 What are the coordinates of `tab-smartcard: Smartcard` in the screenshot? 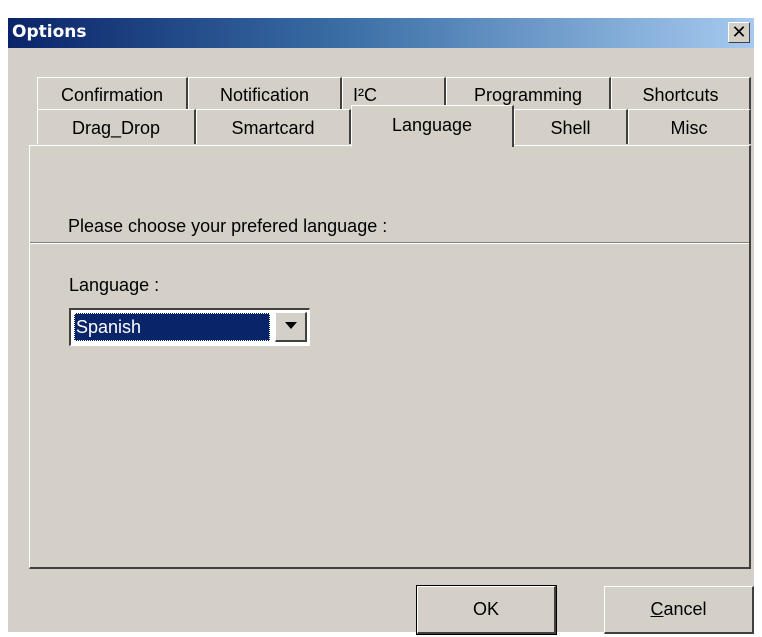 It's located at (273, 126).